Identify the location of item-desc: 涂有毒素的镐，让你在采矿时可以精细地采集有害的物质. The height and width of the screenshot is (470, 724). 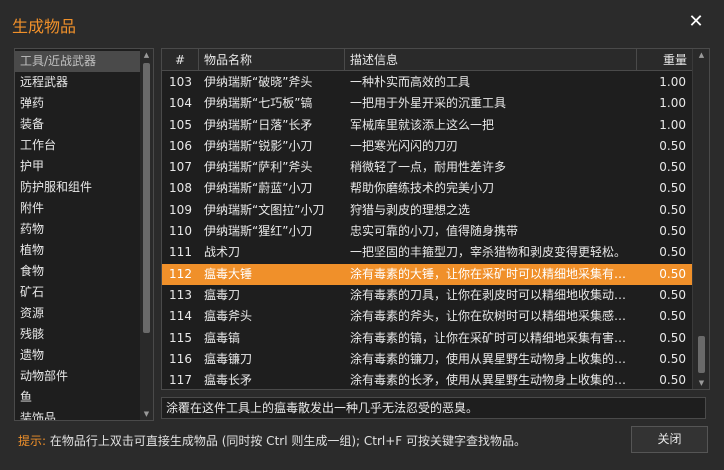
(493, 337).